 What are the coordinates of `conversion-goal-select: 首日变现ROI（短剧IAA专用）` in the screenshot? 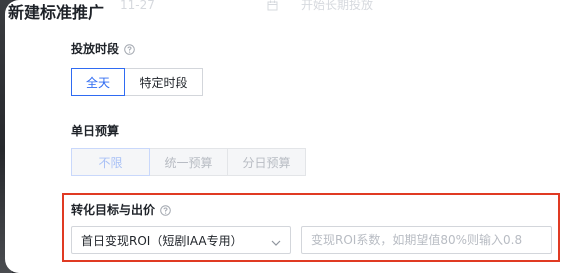 It's located at (181, 240).